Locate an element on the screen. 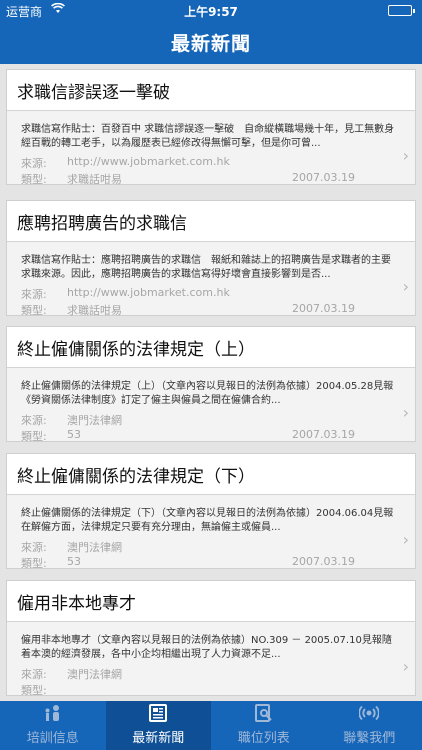 The image size is (422, 750). tab-label: 培訓信息 is located at coordinates (52, 738).